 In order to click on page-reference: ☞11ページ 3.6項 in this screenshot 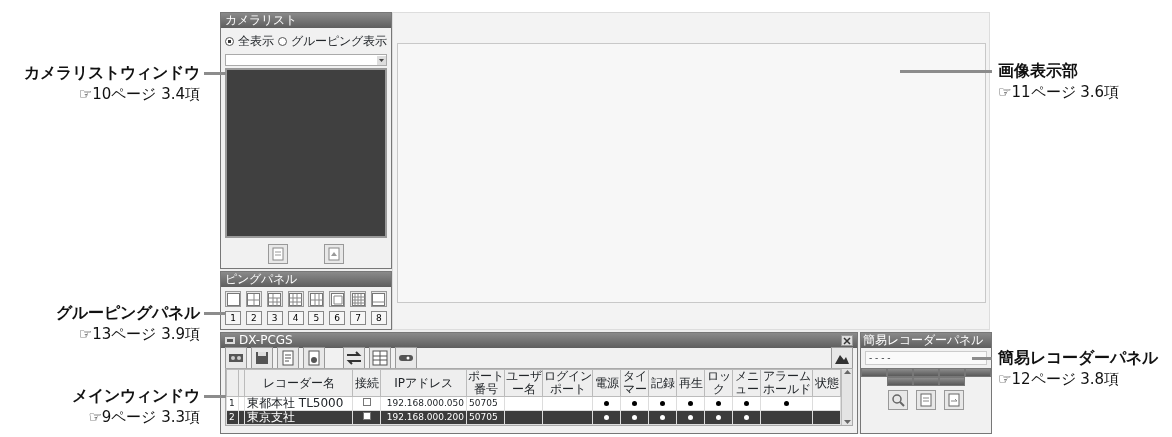, I will do `click(1059, 92)`.